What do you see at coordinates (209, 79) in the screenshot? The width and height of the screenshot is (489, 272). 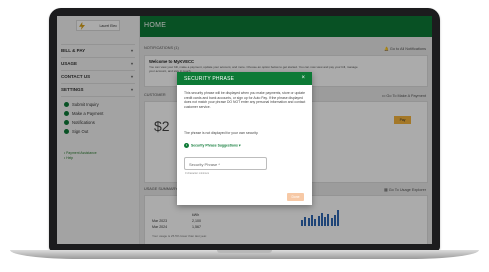 I see `modal-title: SECURITY PHRASE` at bounding box center [209, 79].